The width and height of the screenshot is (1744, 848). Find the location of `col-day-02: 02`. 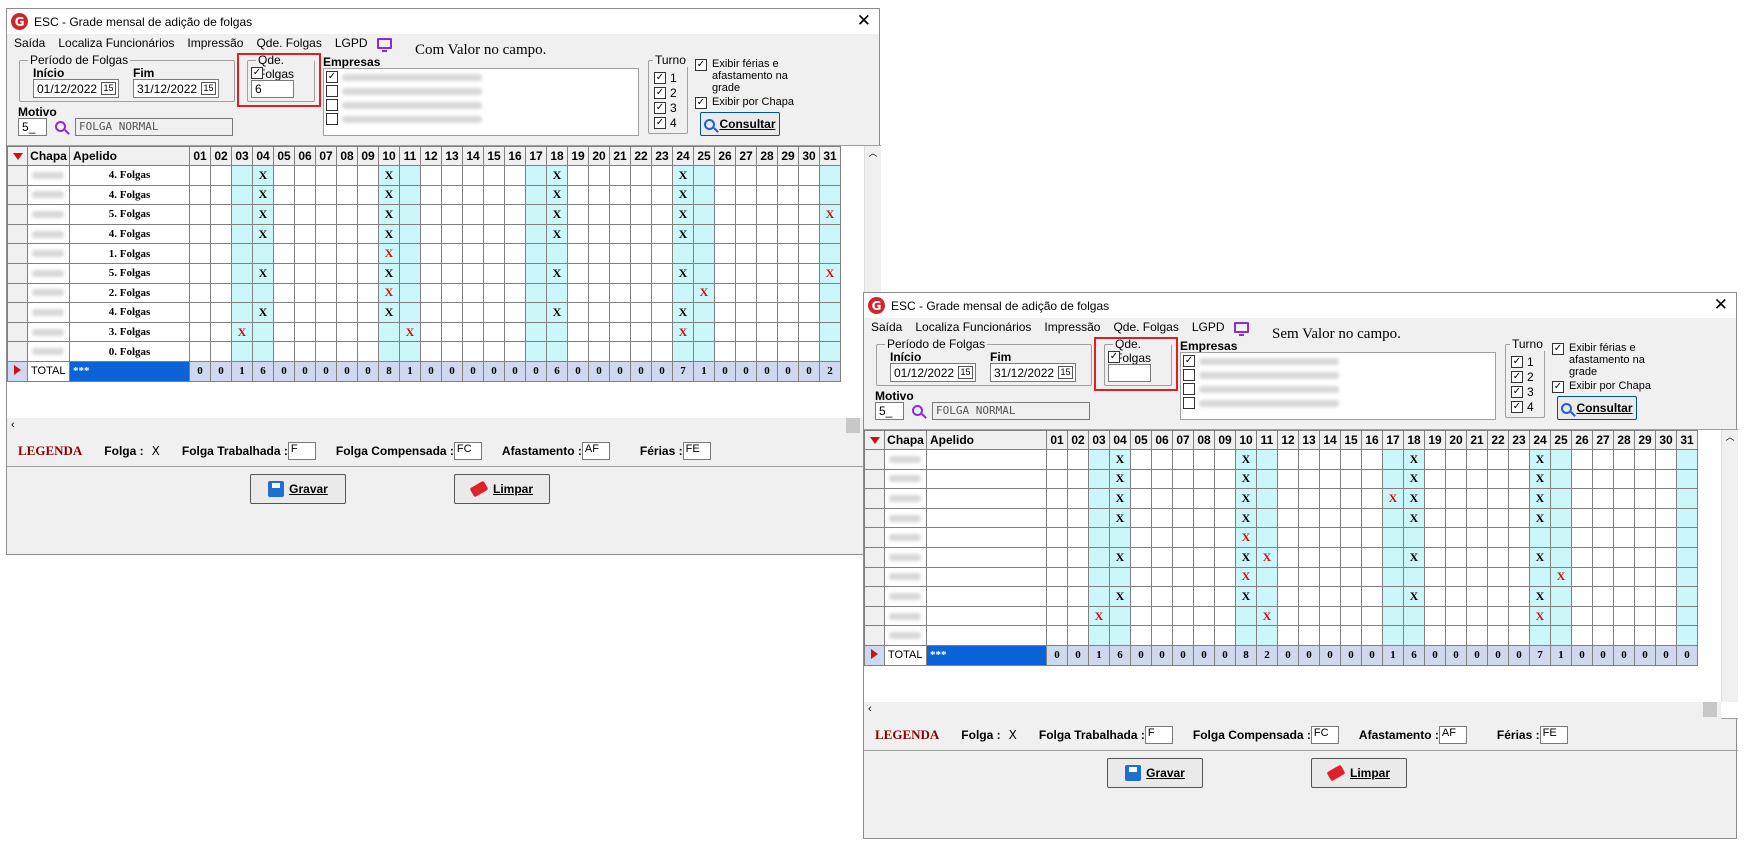

col-day-02: 02 is located at coordinates (1078, 440).